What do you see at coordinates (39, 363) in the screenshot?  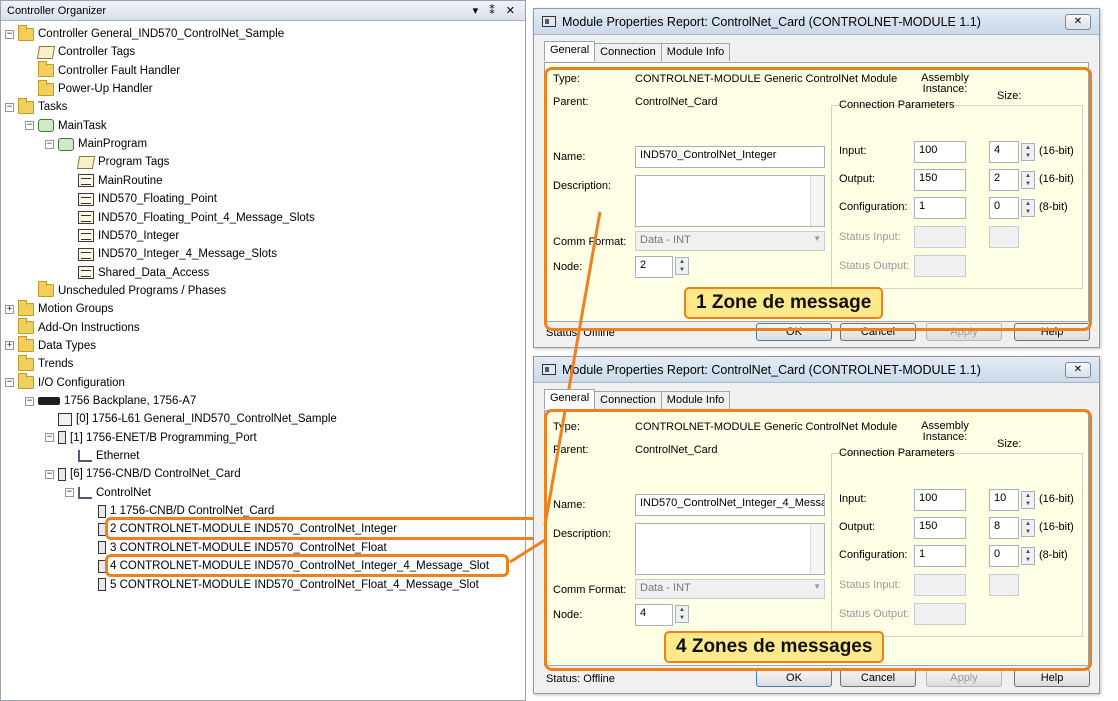 I see `tree-node: Trends` at bounding box center [39, 363].